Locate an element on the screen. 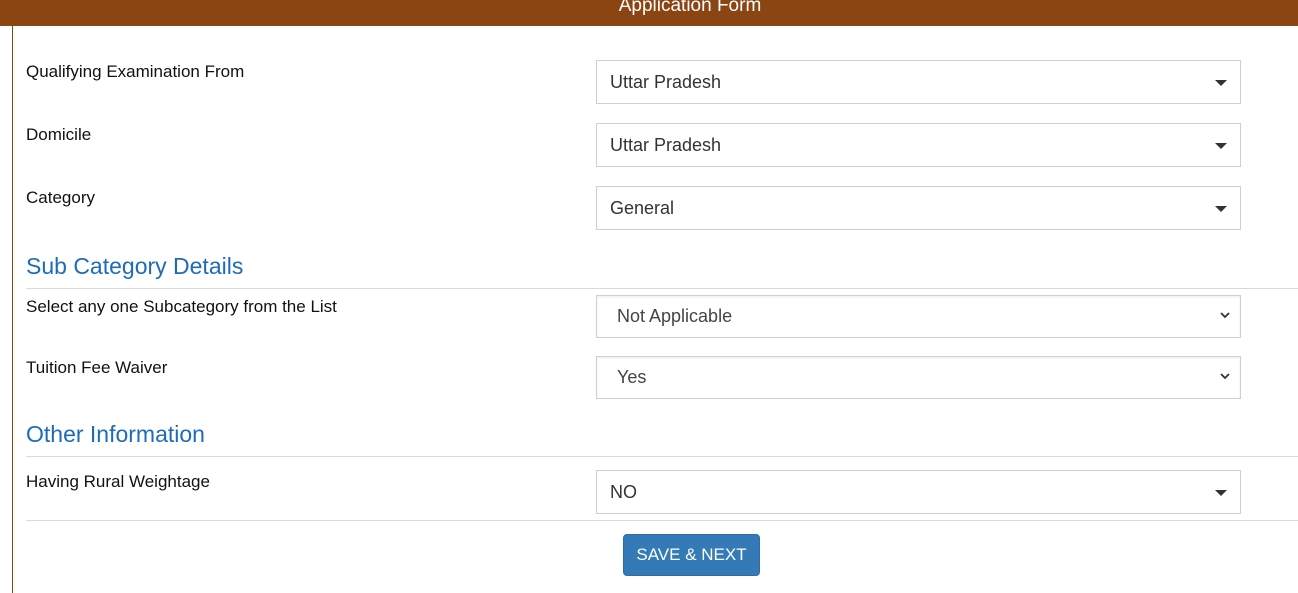  domicile-select: Uttar Pradesh is located at coordinates (918, 145).